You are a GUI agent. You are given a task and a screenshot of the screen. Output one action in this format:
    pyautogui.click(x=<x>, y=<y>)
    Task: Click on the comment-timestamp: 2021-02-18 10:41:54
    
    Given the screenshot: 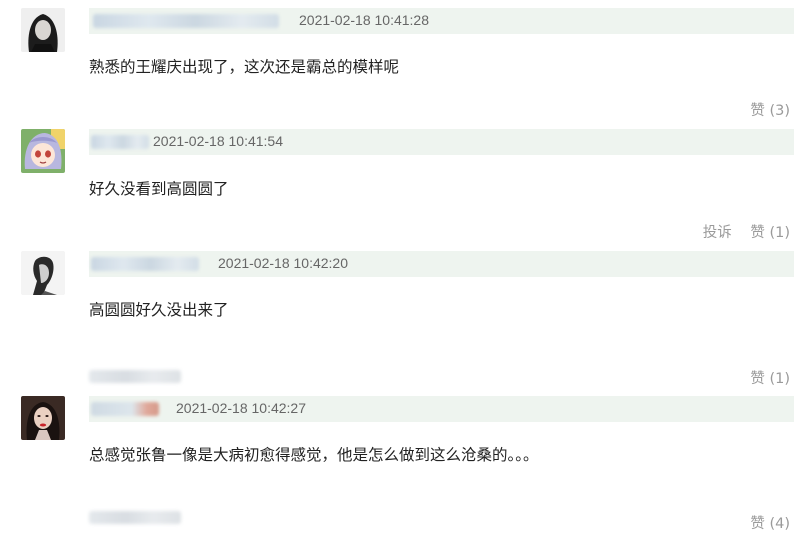 What is the action you would take?
    pyautogui.click(x=218, y=141)
    